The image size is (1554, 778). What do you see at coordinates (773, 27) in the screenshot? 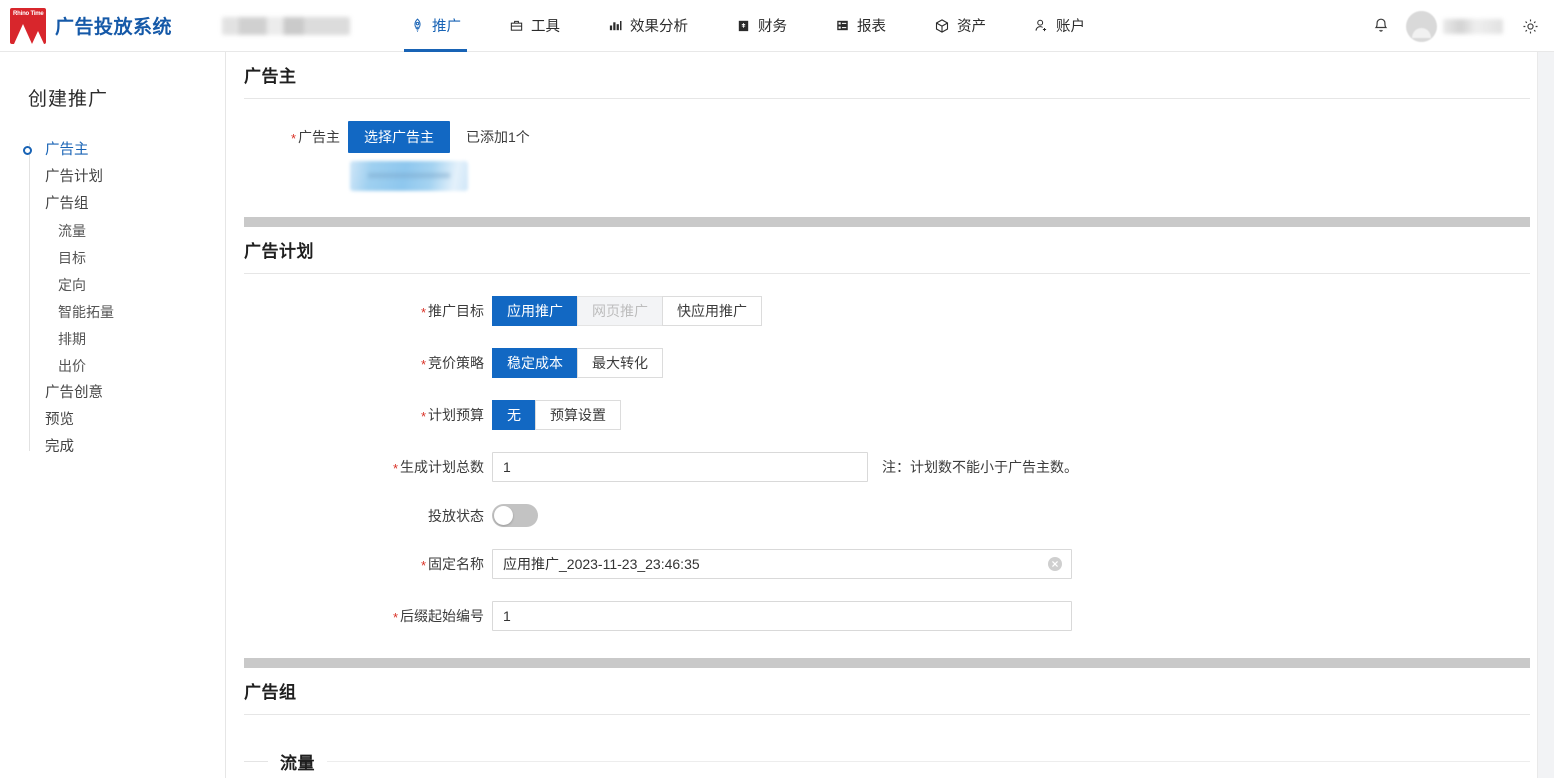
I see `nav-item-label: 财务` at bounding box center [773, 27].